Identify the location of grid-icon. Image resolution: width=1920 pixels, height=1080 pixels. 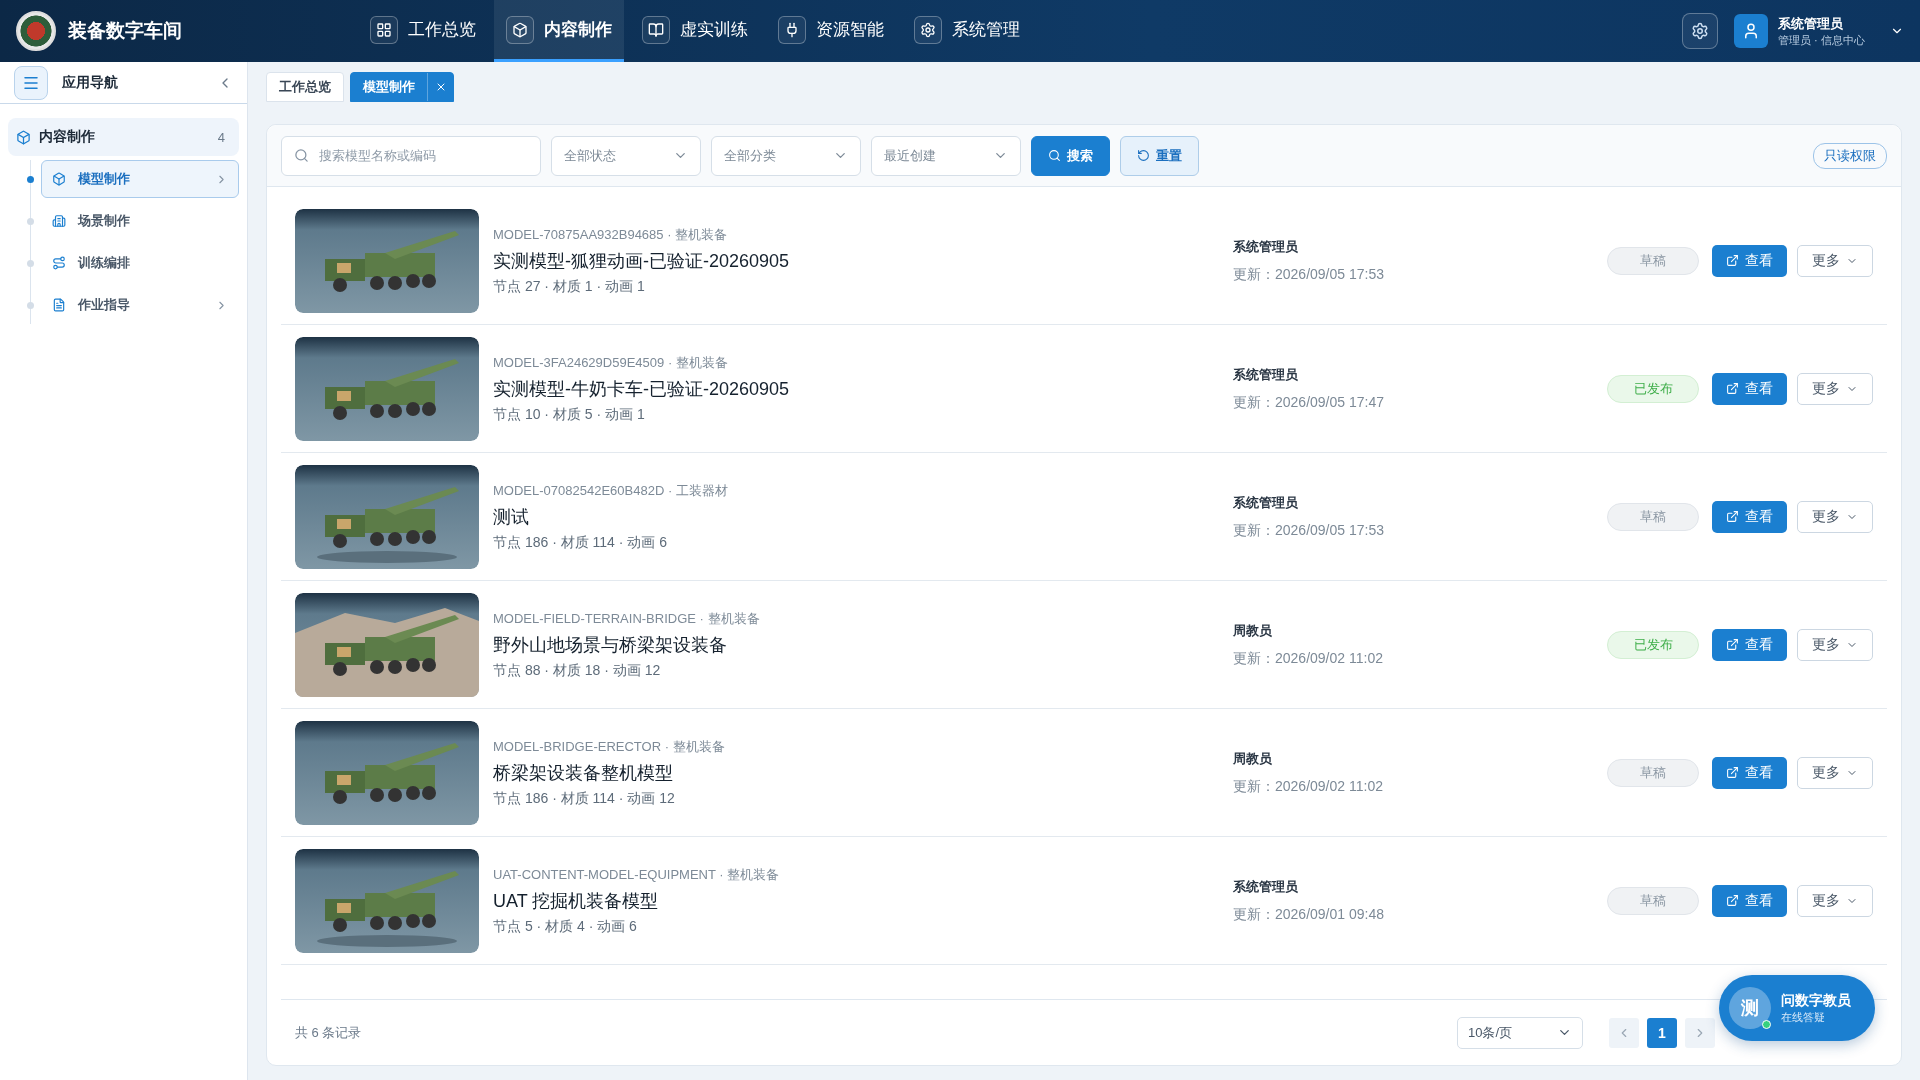
(384, 29).